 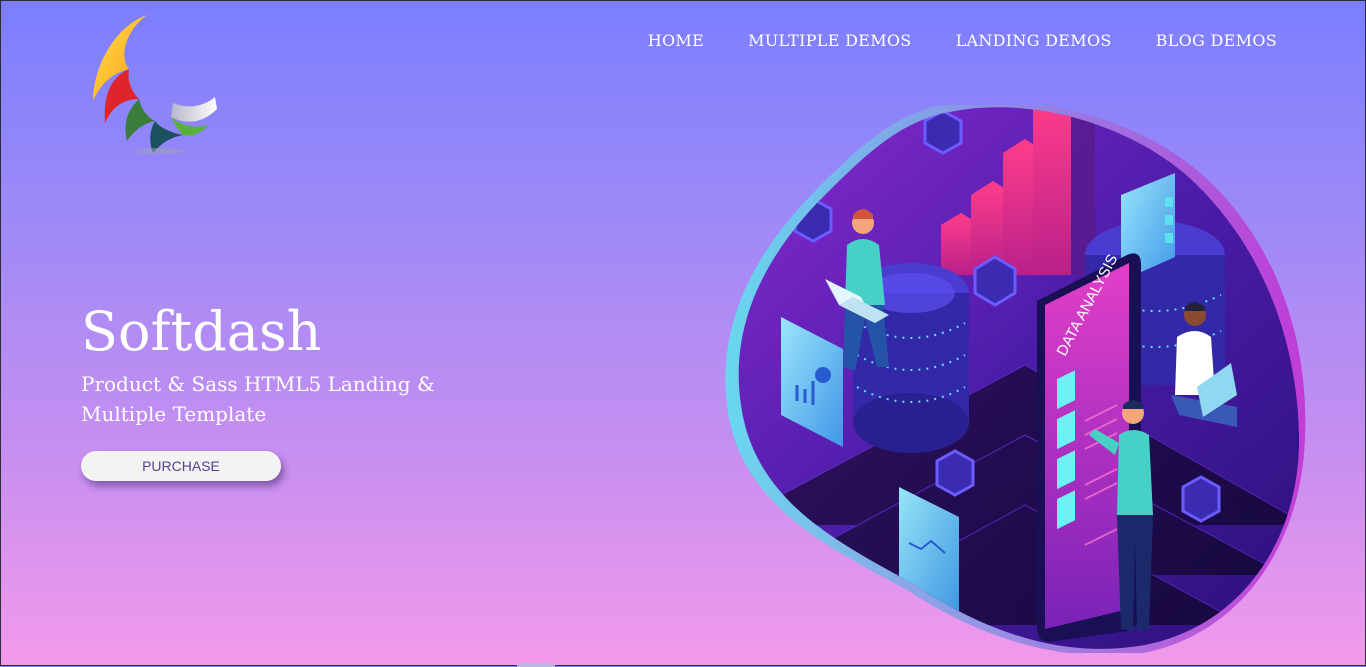 What do you see at coordinates (155, 85) in the screenshot?
I see `logo-icon` at bounding box center [155, 85].